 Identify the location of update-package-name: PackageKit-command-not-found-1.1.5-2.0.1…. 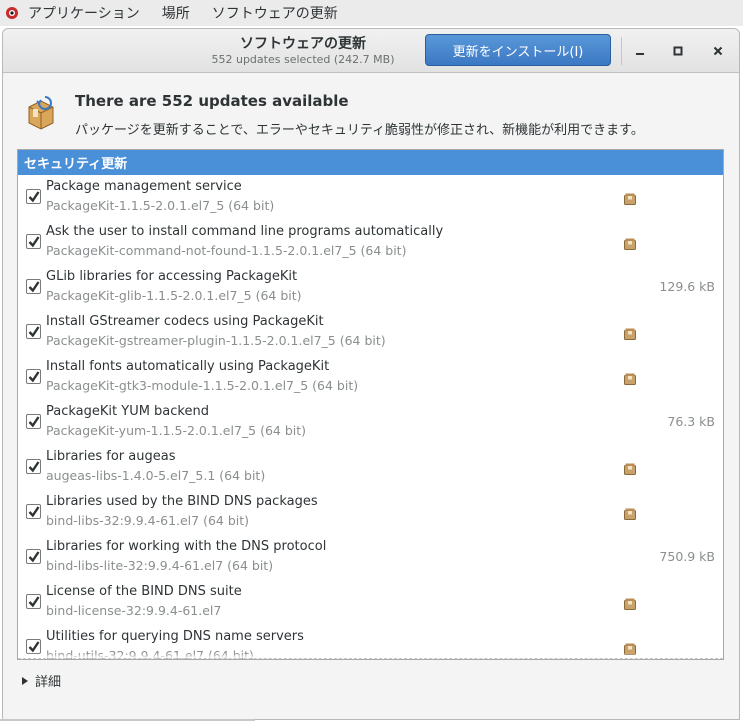
(226, 250).